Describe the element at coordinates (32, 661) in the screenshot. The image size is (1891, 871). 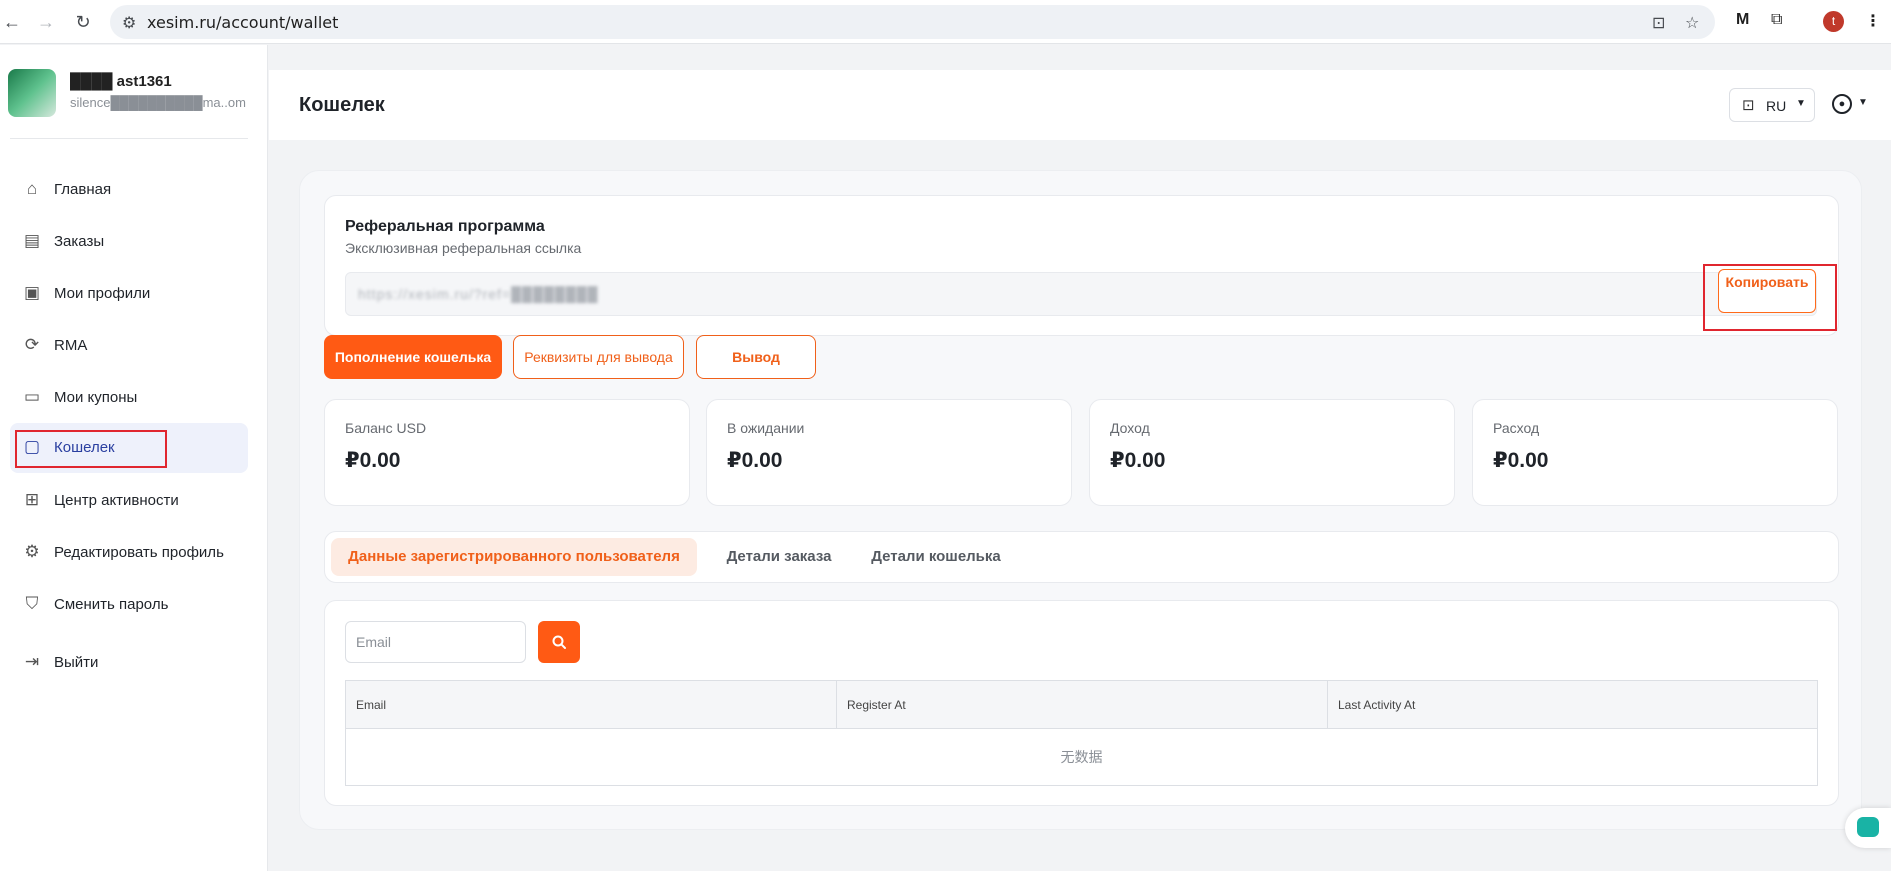
I see `logout-icon: ⇥` at that location.